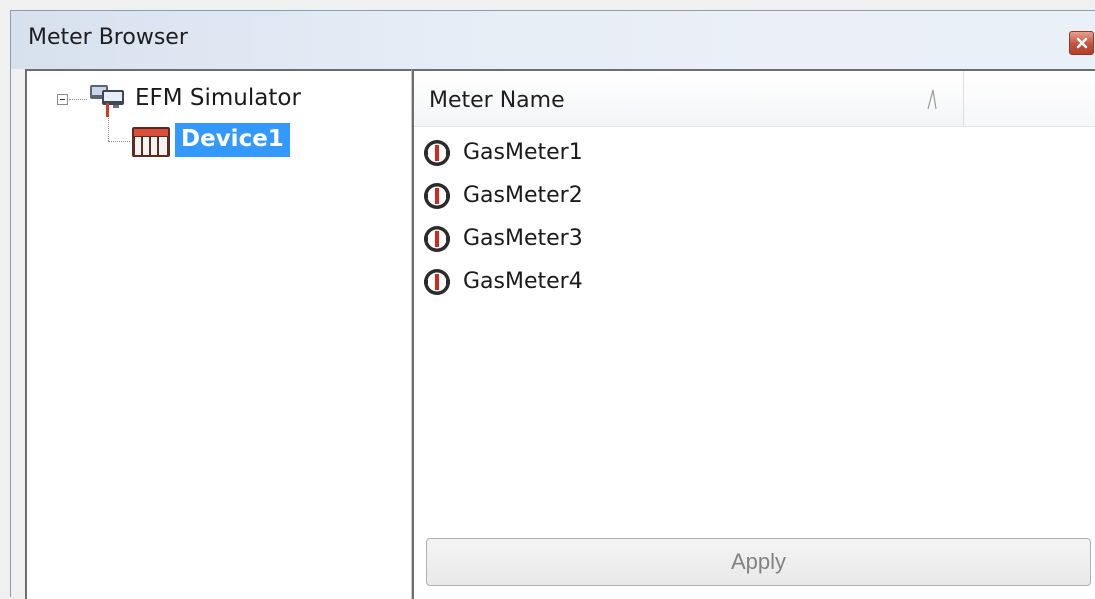  What do you see at coordinates (232, 140) in the screenshot?
I see `tree-item-device1: Device1` at bounding box center [232, 140].